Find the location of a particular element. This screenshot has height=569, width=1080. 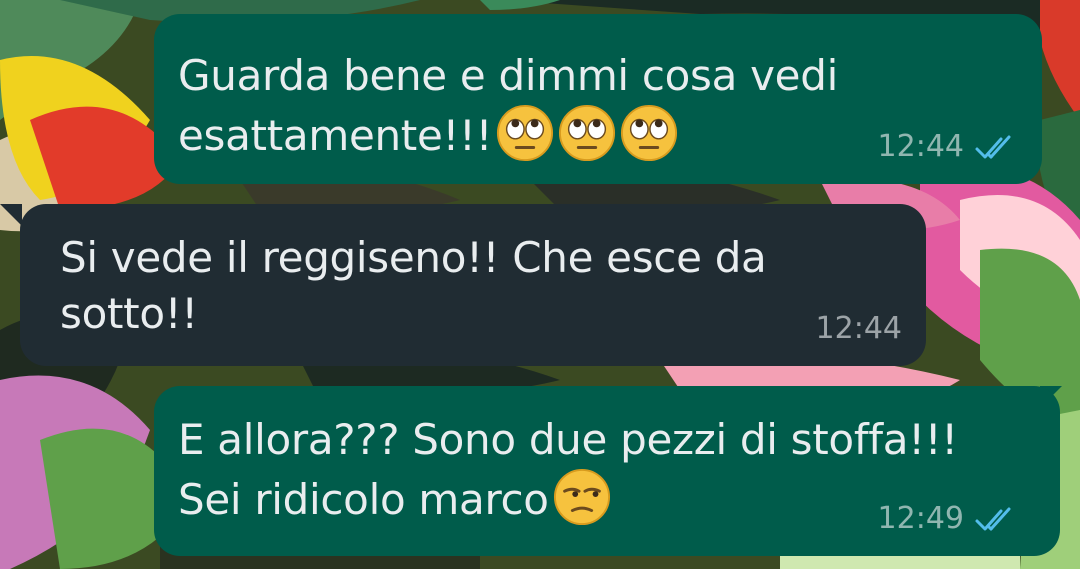

bubble-tail is located at coordinates (11, 215).